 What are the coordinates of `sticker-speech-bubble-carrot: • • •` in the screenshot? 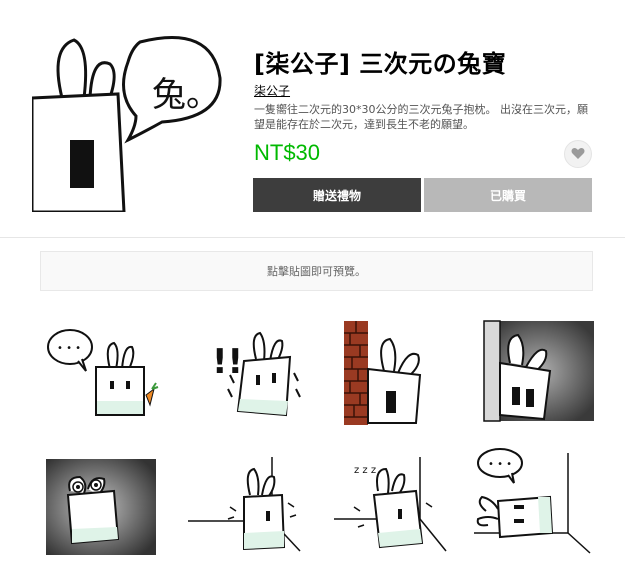 It's located at (103, 372).